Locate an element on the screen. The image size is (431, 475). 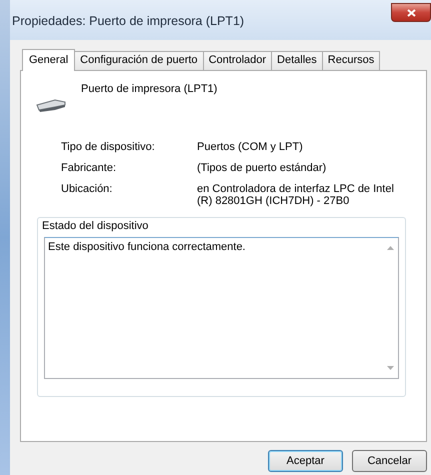
group-title: Estado del dispositivo is located at coordinates (95, 226).